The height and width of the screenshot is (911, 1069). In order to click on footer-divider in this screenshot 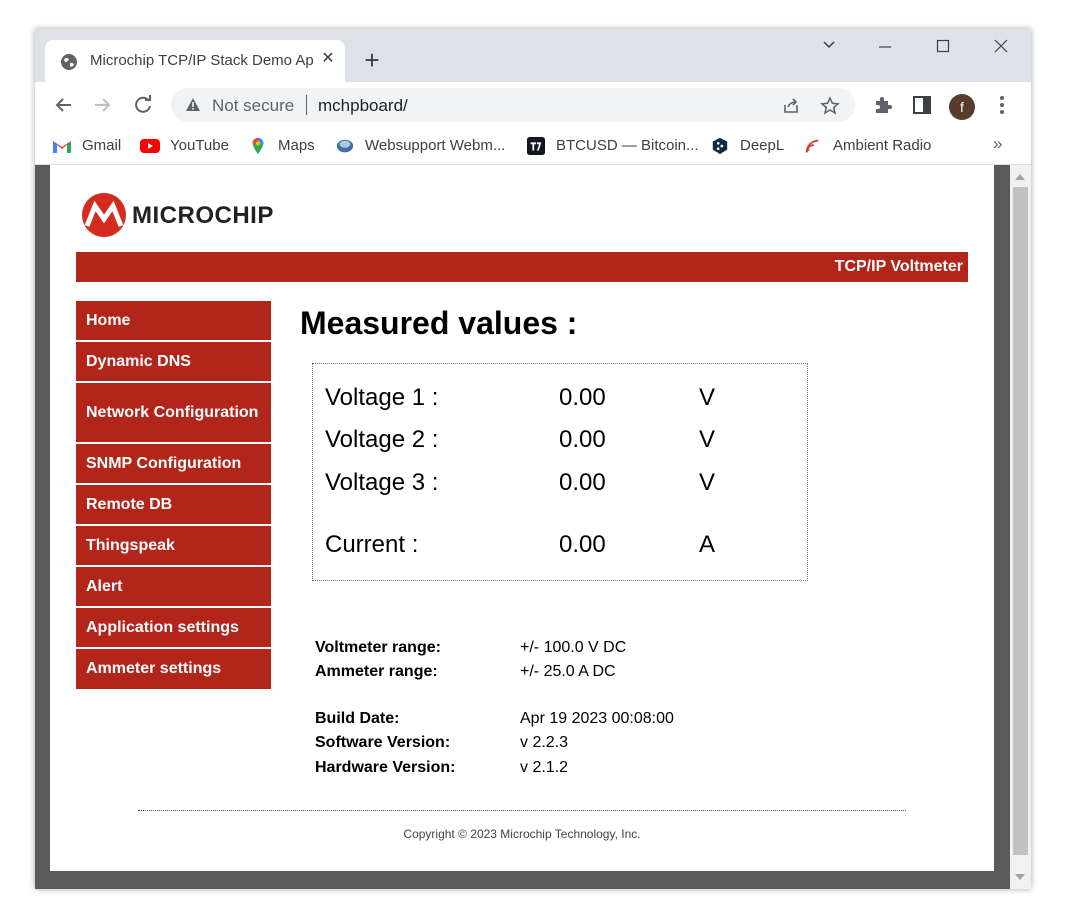, I will do `click(522, 810)`.